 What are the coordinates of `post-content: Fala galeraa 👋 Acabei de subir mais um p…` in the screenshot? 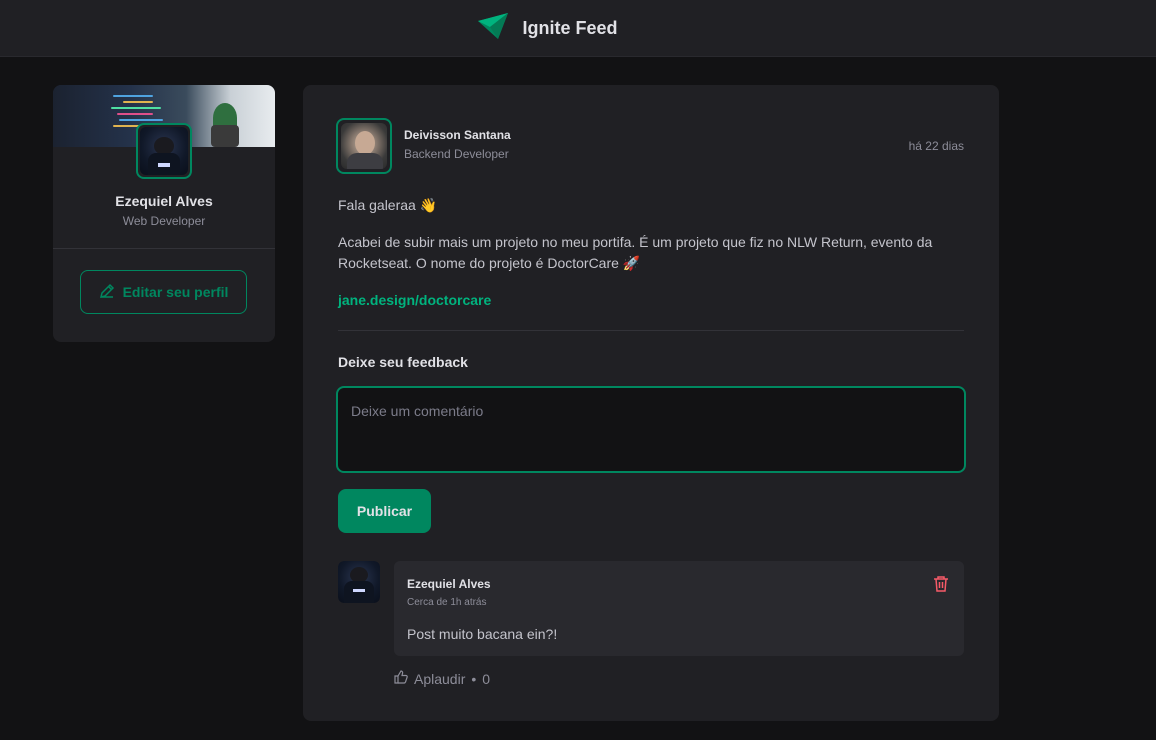 It's located at (653, 261).